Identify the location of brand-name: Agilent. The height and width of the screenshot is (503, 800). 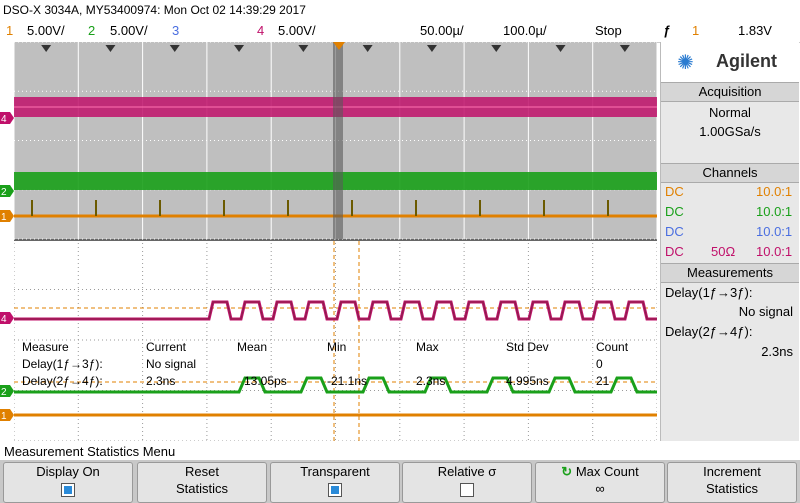
(746, 61).